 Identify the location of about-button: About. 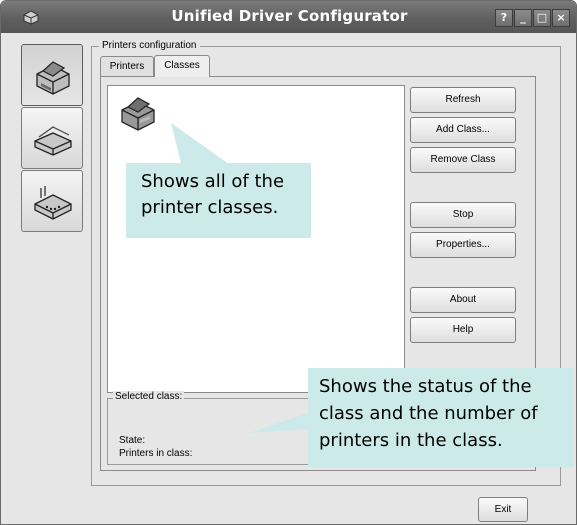
(463, 300).